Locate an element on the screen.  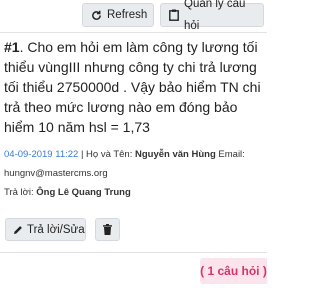
asker-name: Nguyễn văn Hùng is located at coordinates (175, 154).